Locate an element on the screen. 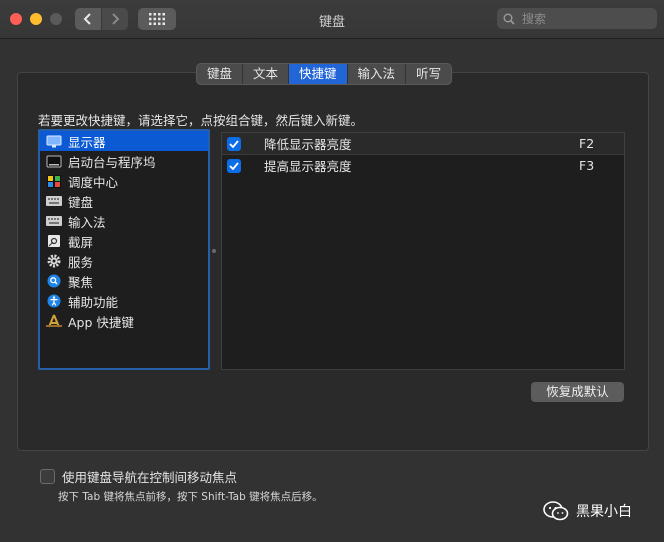 Image resolution: width=664 pixels, height=542 pixels. app-shortcuts-icon is located at coordinates (54, 321).